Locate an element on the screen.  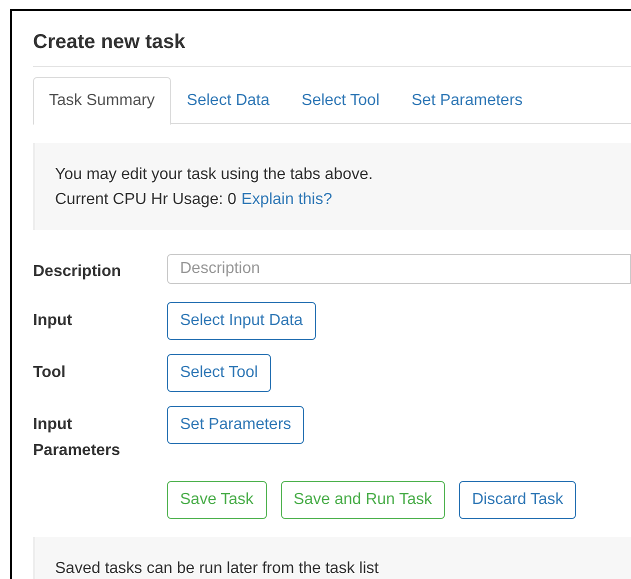
field-label: Input is located at coordinates (53, 321).